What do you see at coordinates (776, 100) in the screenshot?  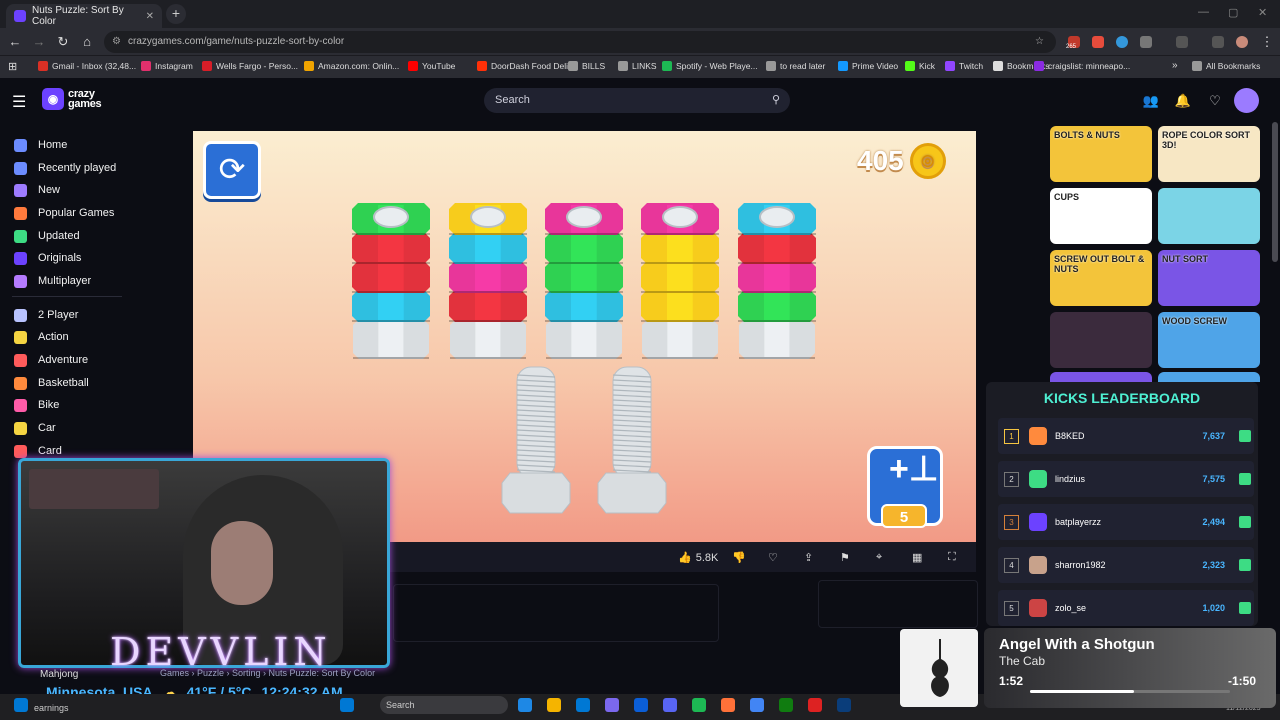 I see `search-icon: ⚲` at bounding box center [776, 100].